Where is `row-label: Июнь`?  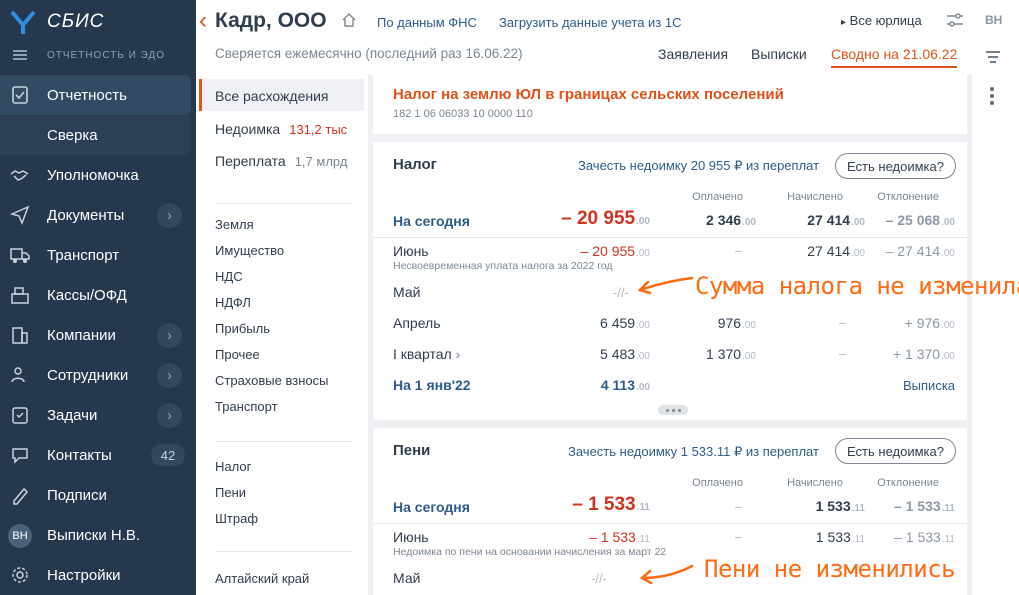
row-label: Июнь is located at coordinates (411, 537).